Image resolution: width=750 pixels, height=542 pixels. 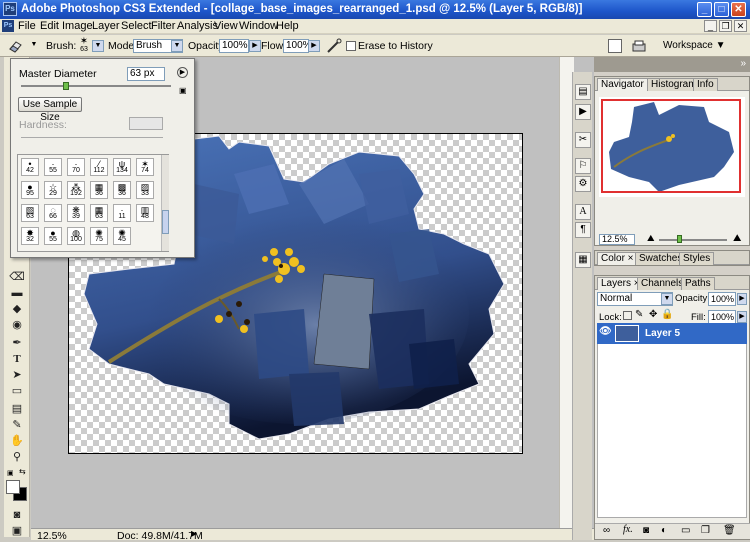 I want to click on dodge-tool-icon: ◉, so click(x=17, y=325).